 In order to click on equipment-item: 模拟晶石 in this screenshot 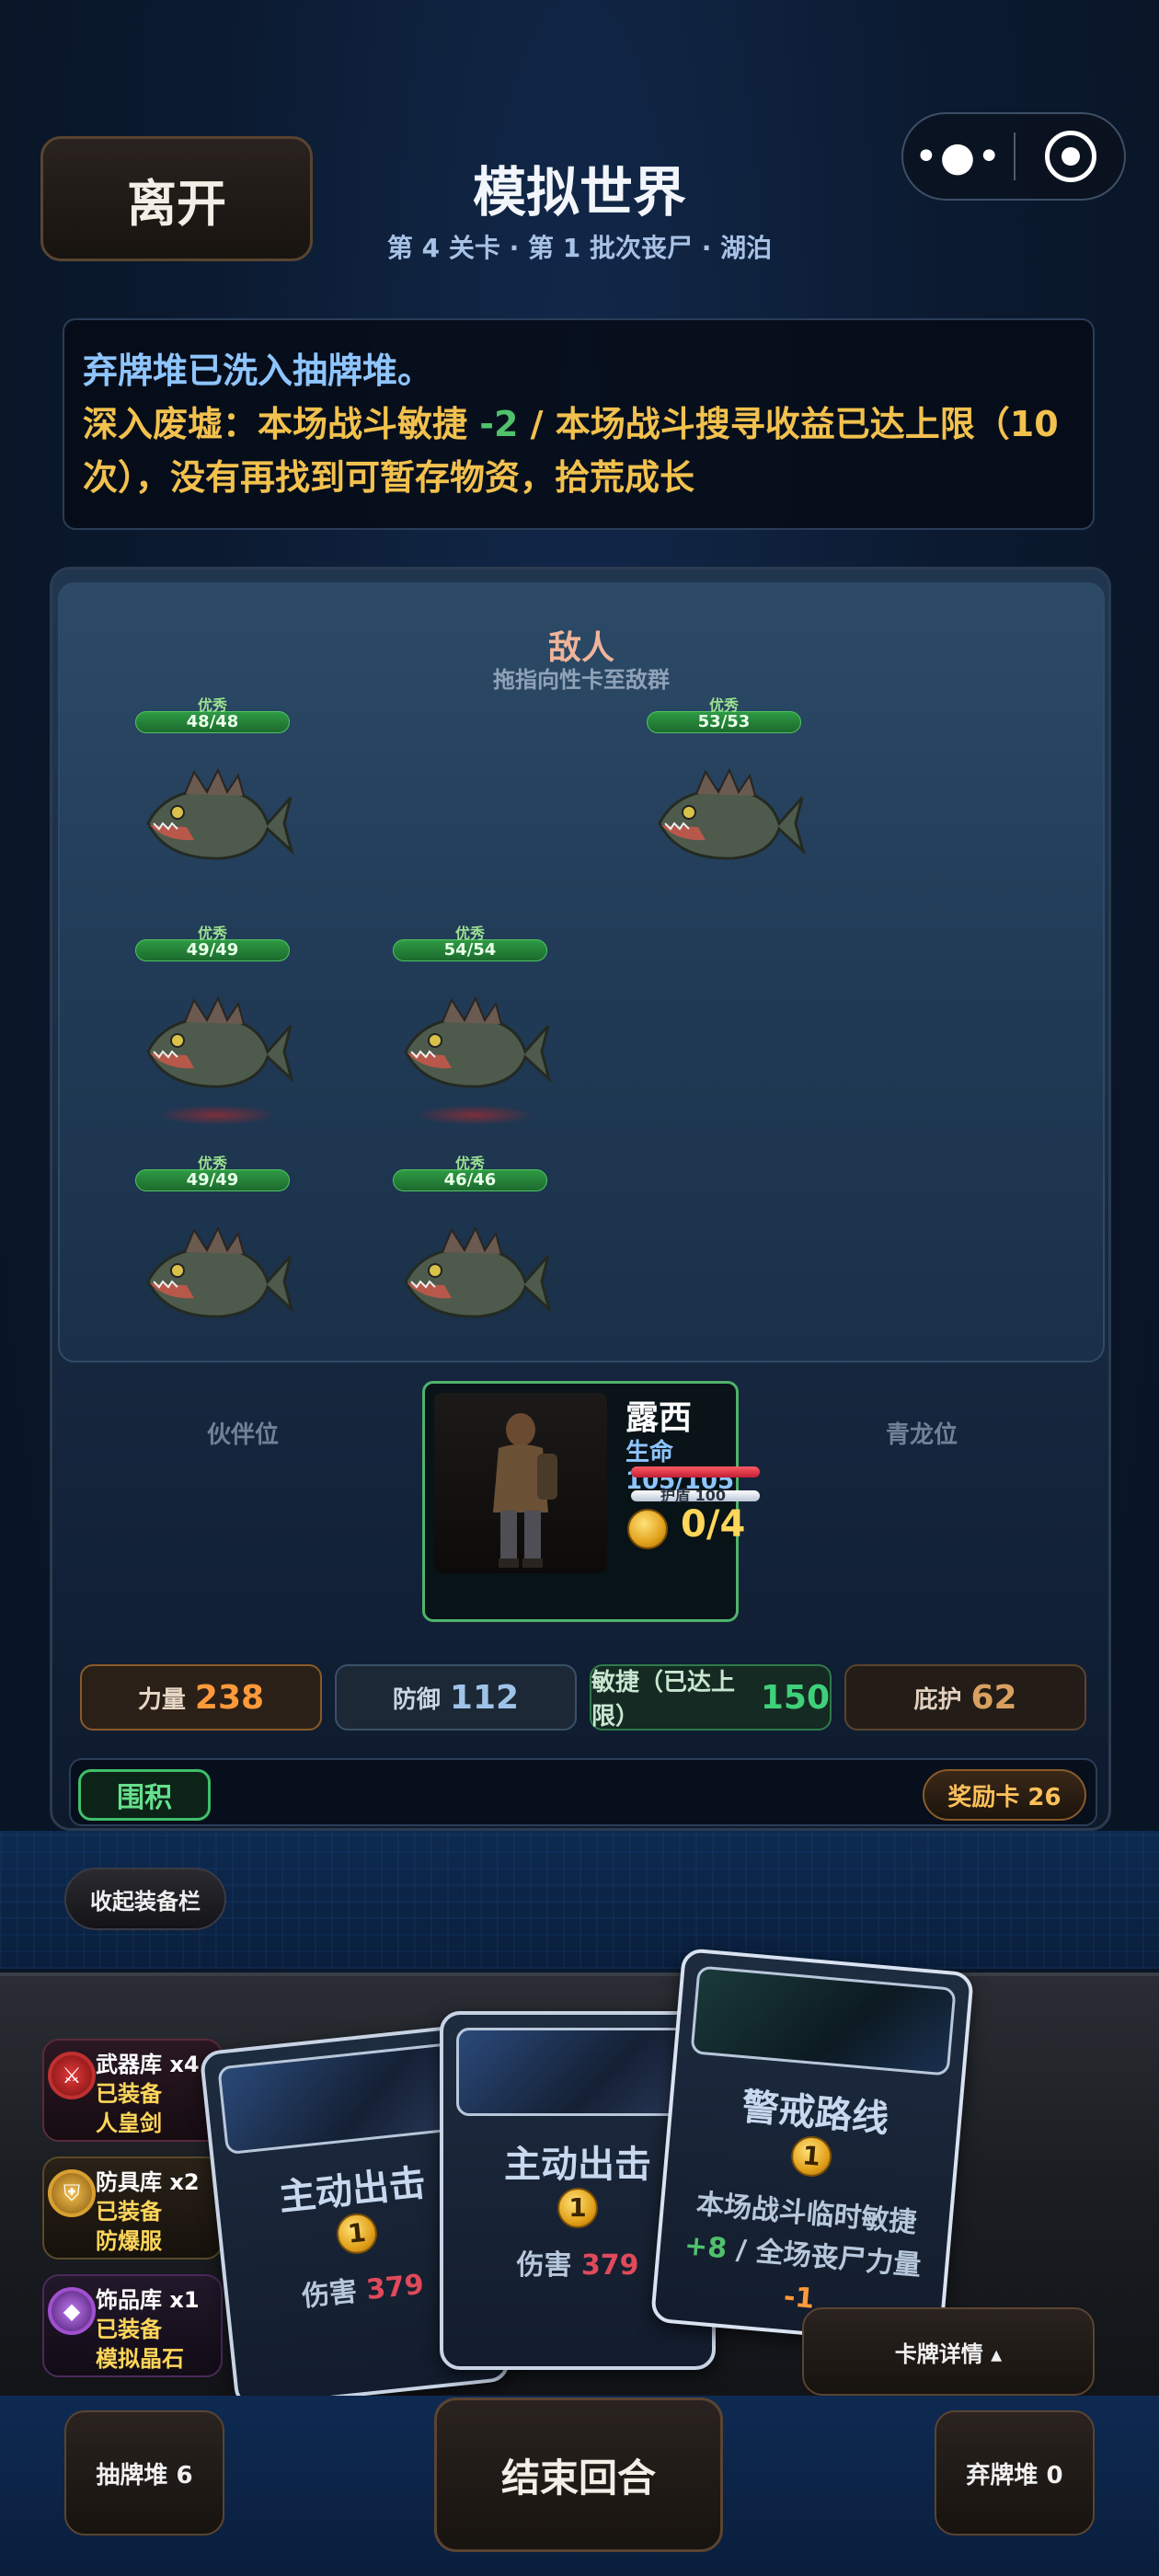, I will do `click(140, 2359)`.